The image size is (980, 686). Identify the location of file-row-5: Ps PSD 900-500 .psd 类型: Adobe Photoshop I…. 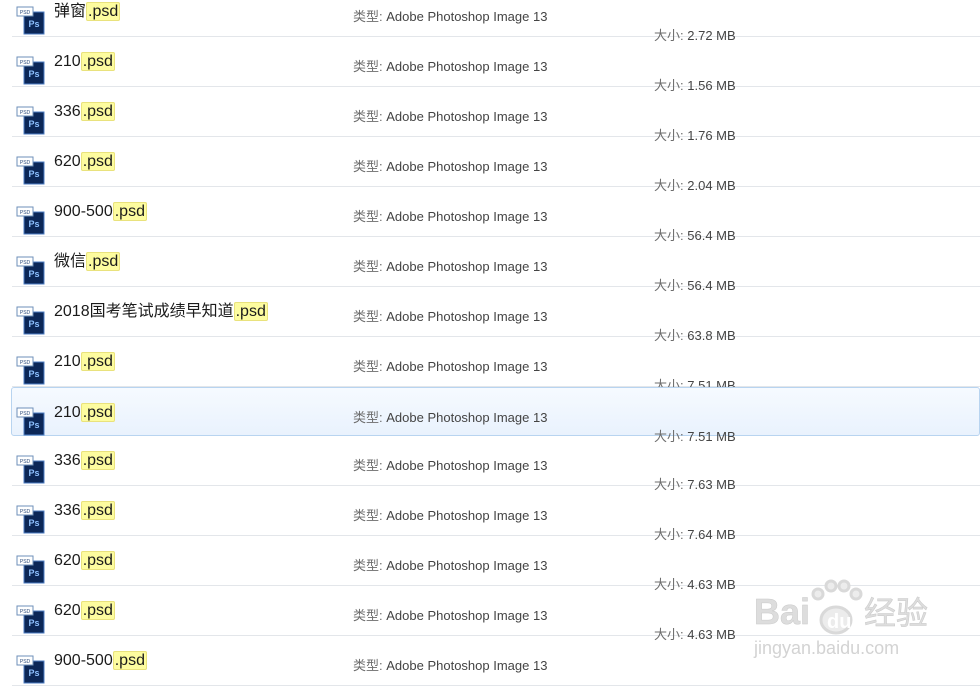
(496, 215).